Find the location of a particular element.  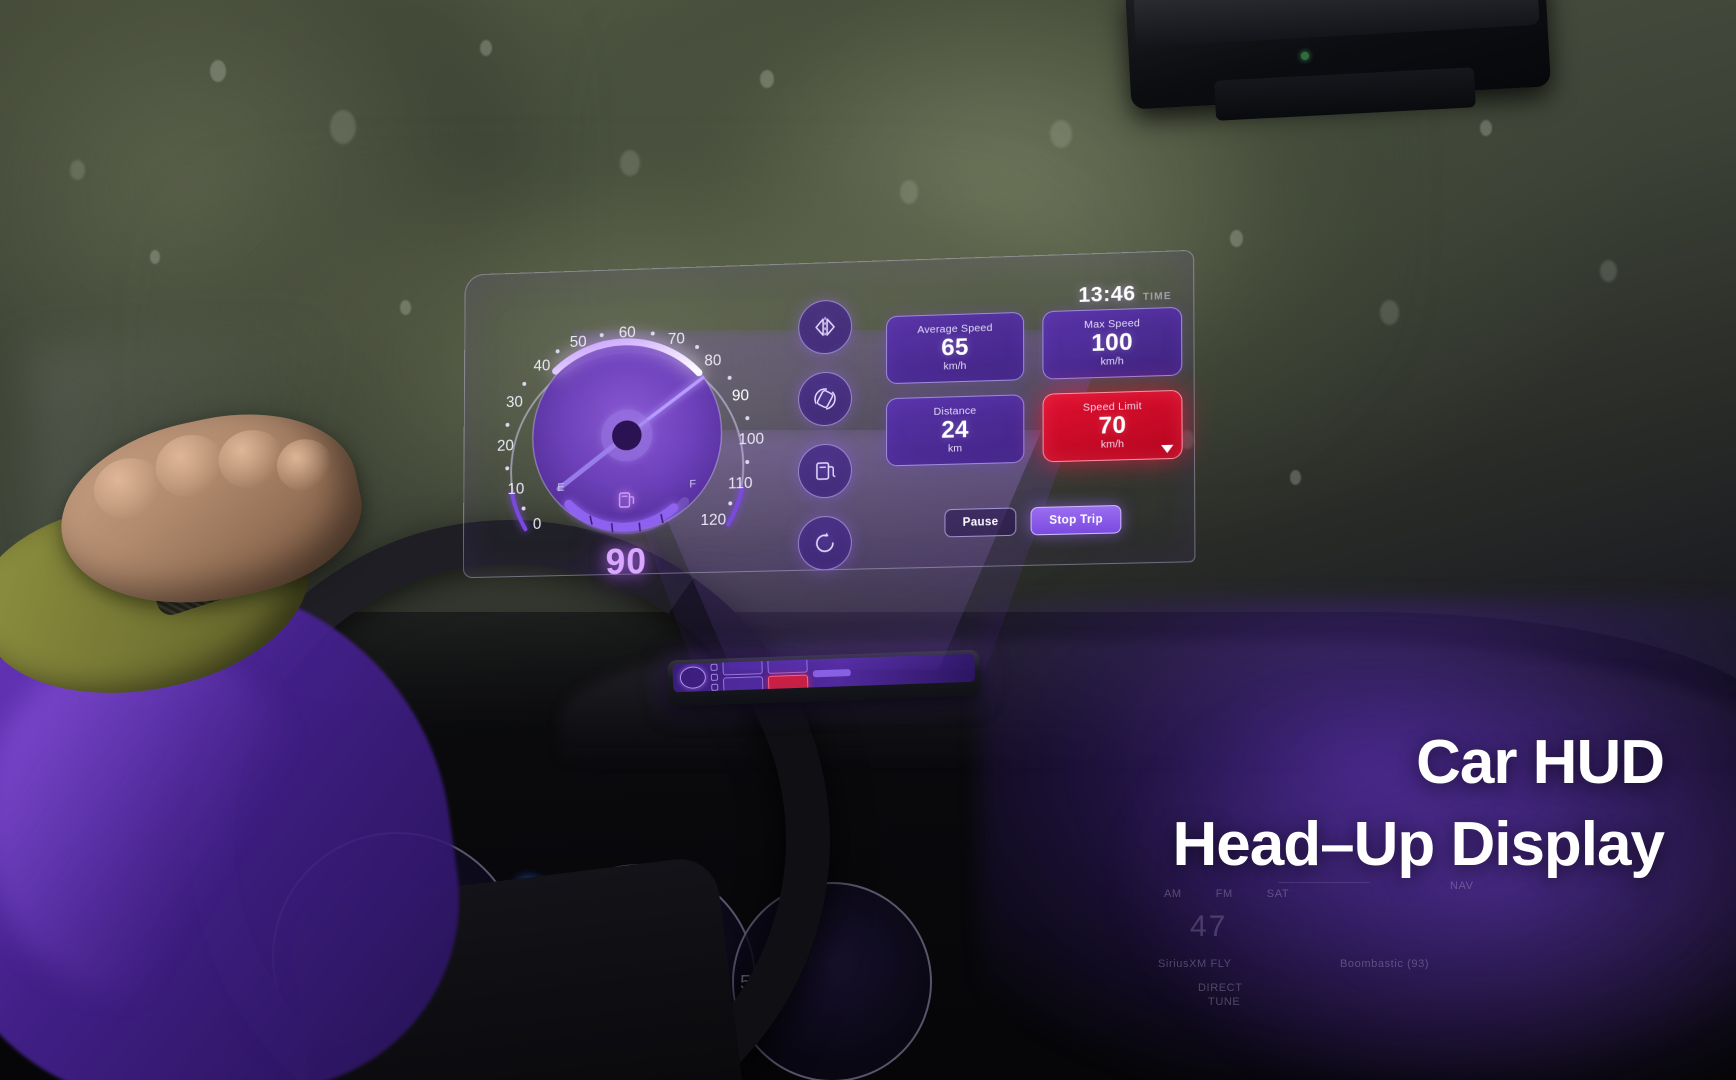

tick-0: 0 is located at coordinates (537, 524).